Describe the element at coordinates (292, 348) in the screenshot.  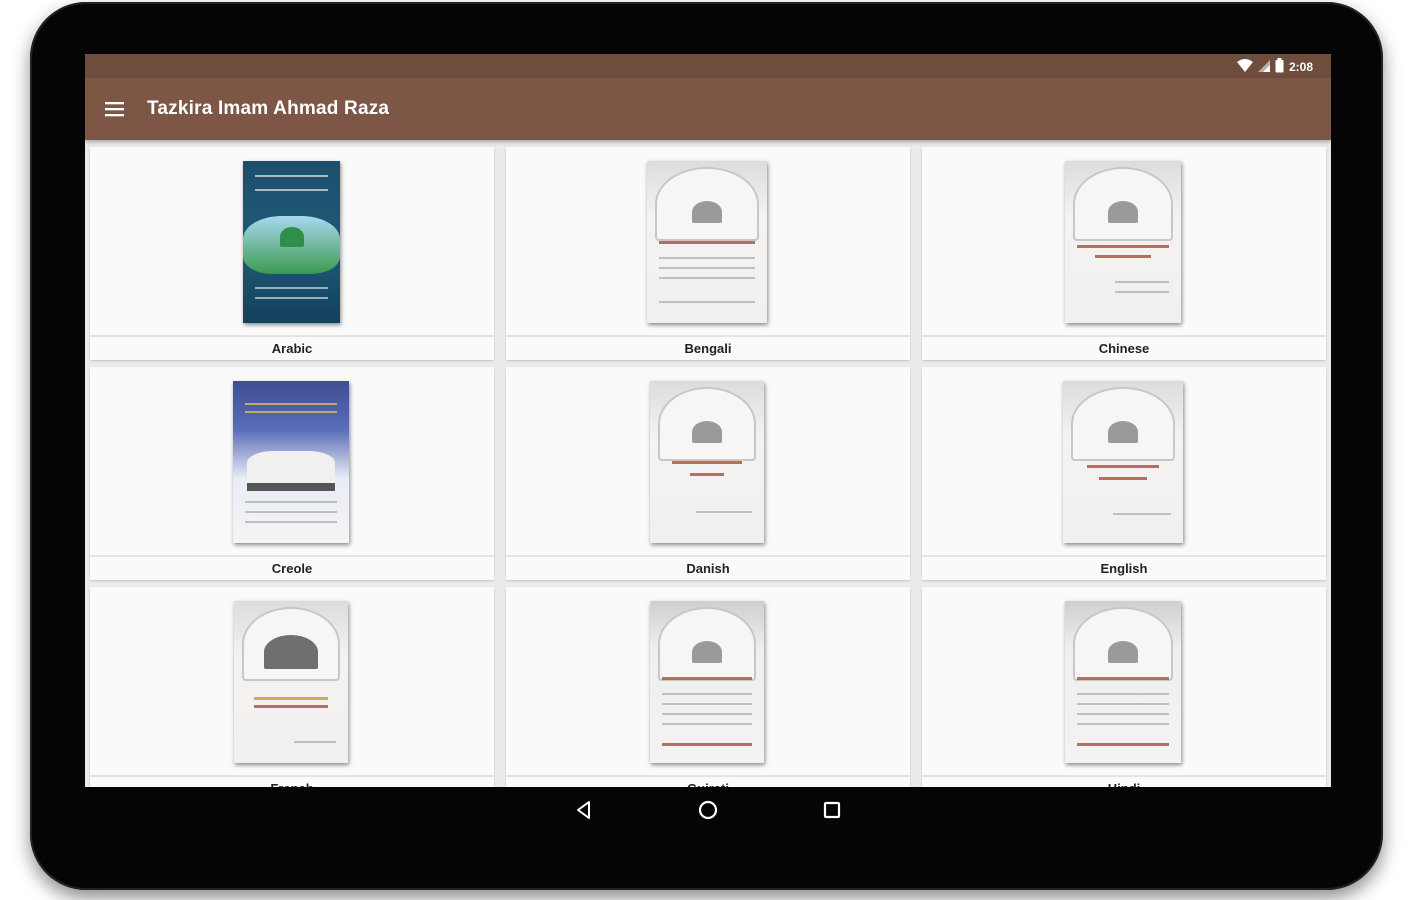
I see `book-label: Arabic` at that location.